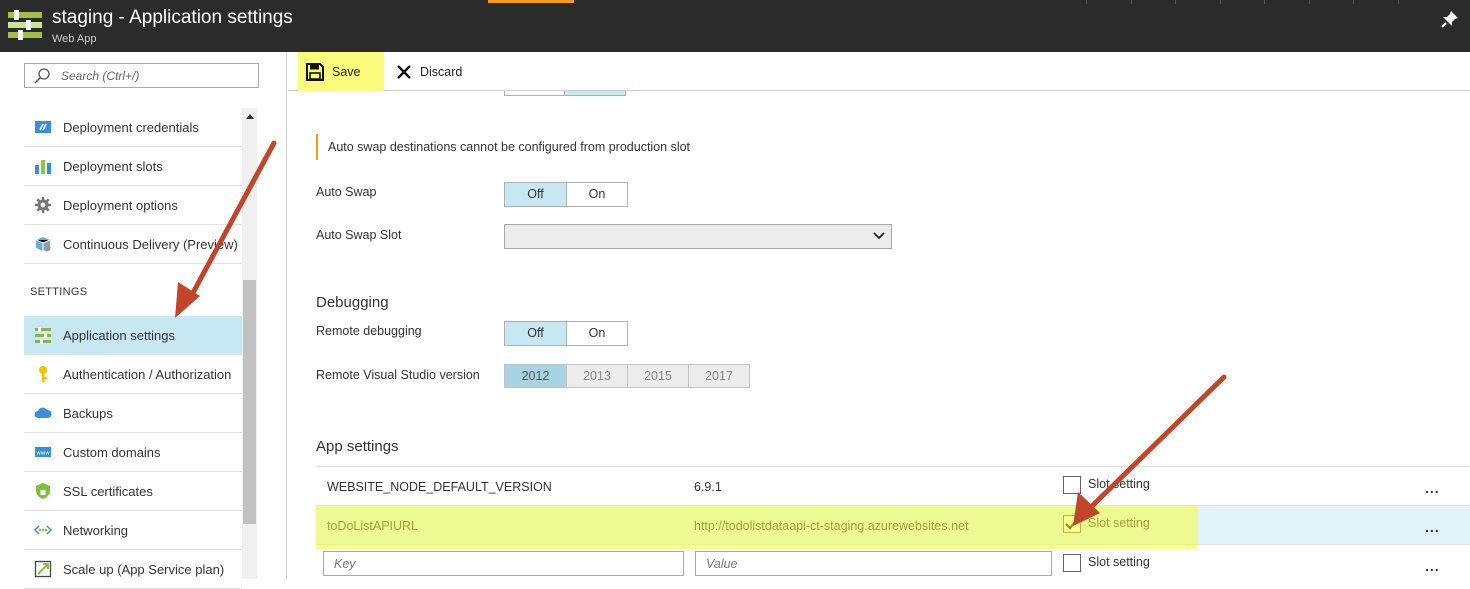 This screenshot has width=1470, height=589. Describe the element at coordinates (341, 71) in the screenshot. I see `save-button: Save` at that location.